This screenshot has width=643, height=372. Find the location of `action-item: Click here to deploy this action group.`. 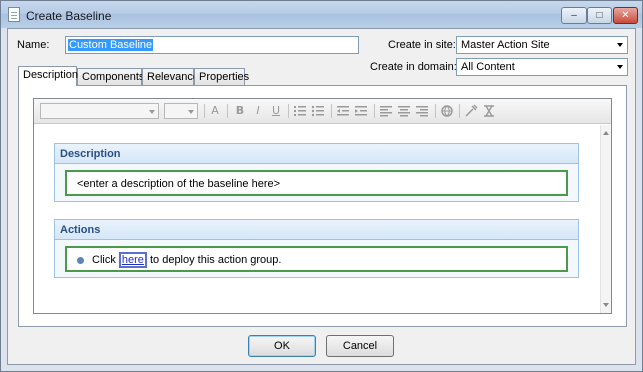

action-item: Click here to deploy this action group. is located at coordinates (316, 259).